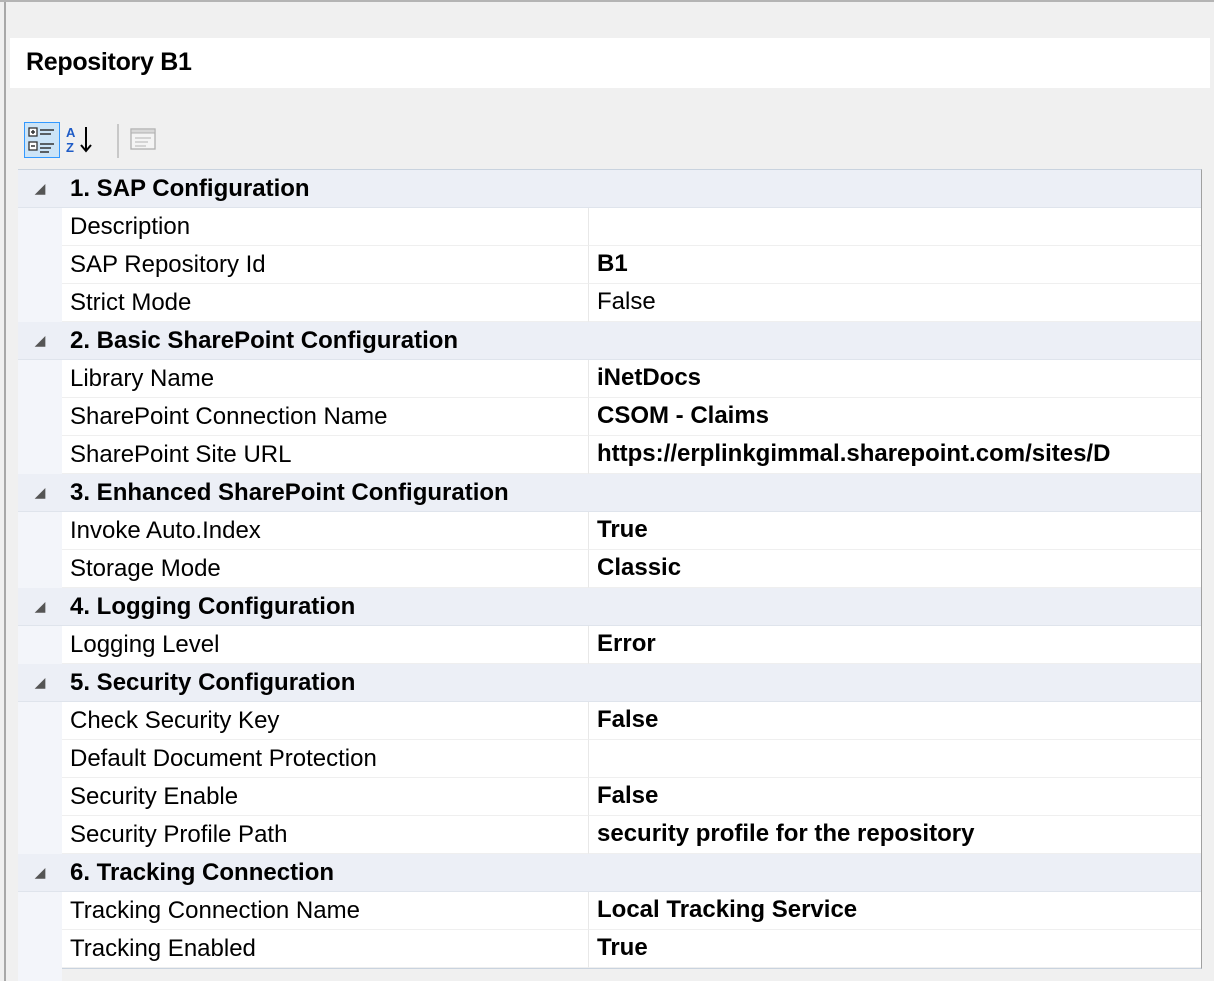 The width and height of the screenshot is (1214, 981). Describe the element at coordinates (325, 835) in the screenshot. I see `property-name: Security Profile Path` at that location.